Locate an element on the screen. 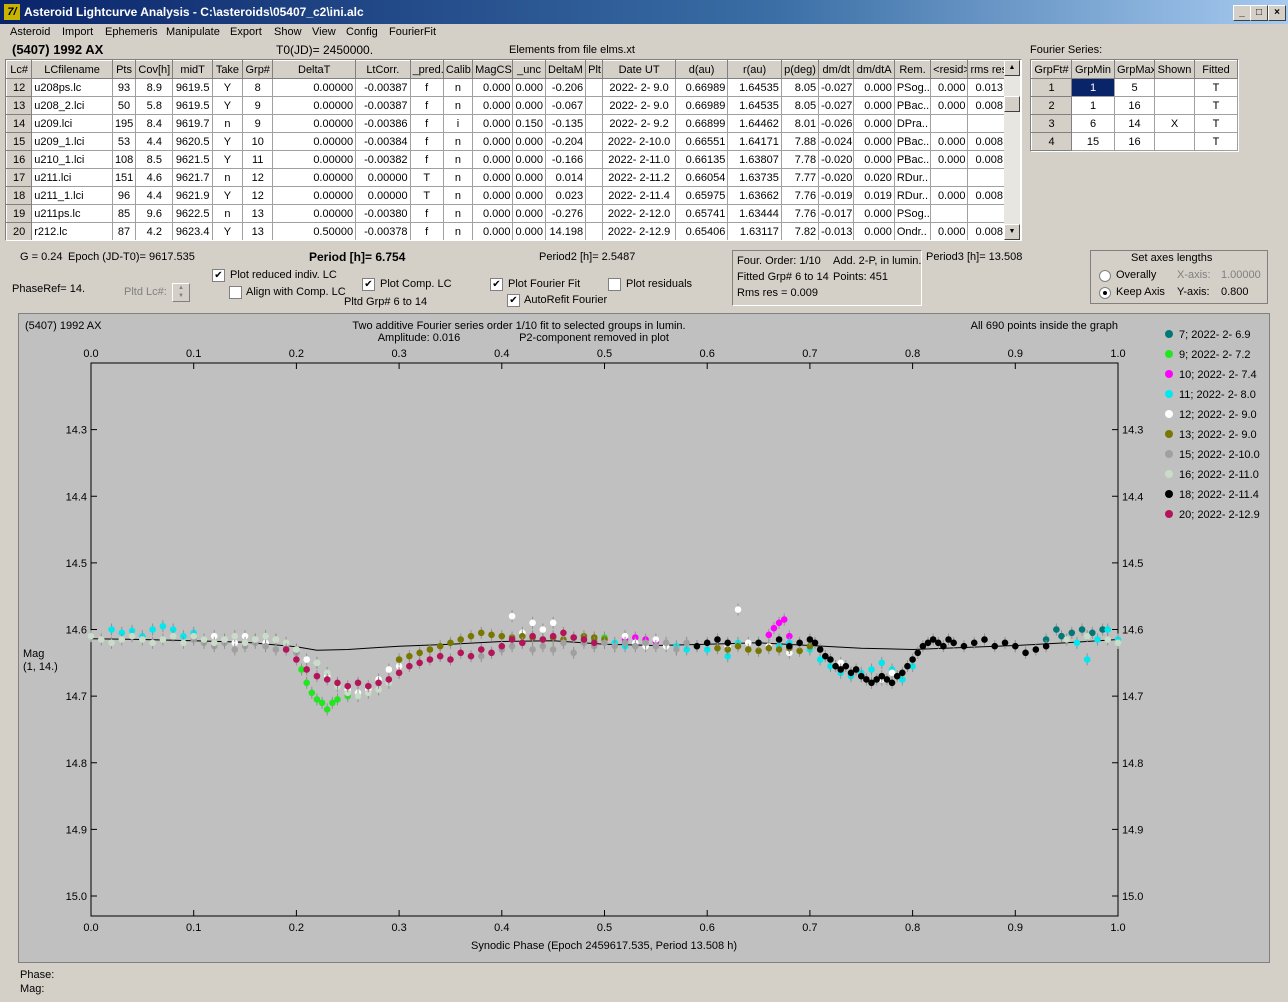 This screenshot has width=1288, height=1002. menu-manipulate: Manipulate is located at coordinates (193, 32).